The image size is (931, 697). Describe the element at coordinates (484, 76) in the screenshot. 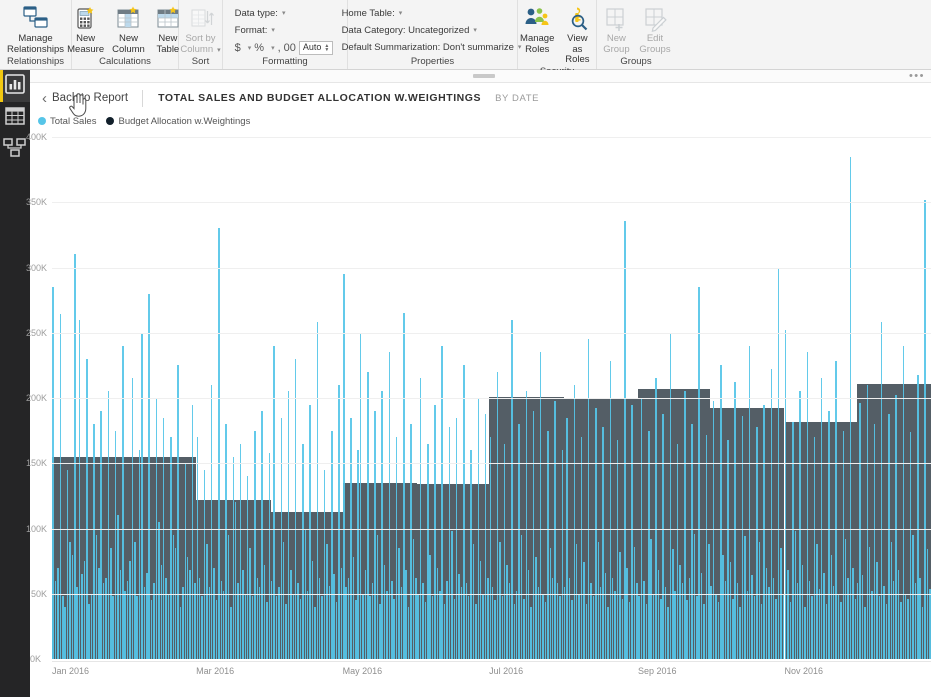

I see `collapse-handle` at that location.